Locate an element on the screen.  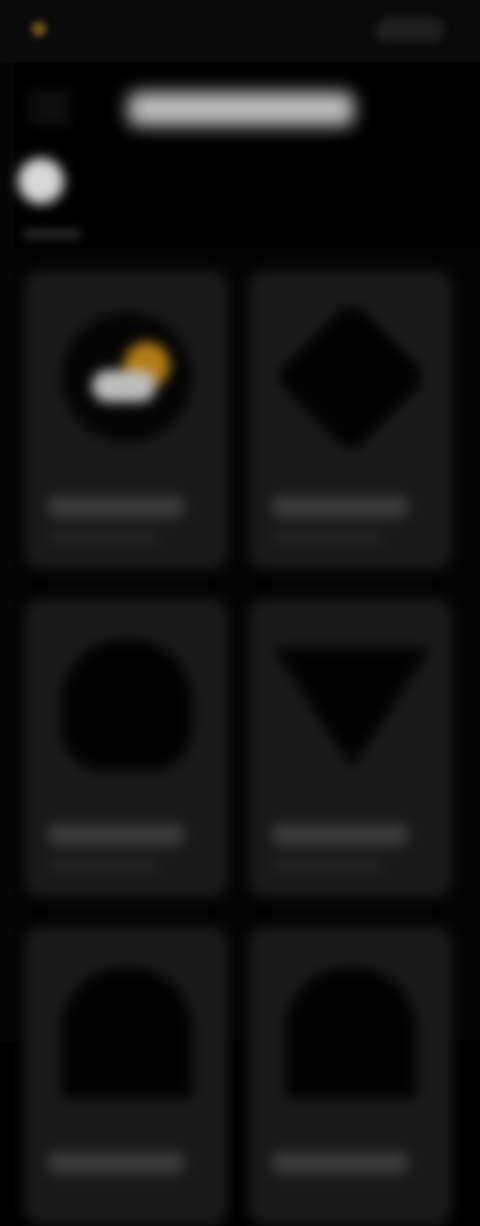
brand is located at coordinates (44, 29).